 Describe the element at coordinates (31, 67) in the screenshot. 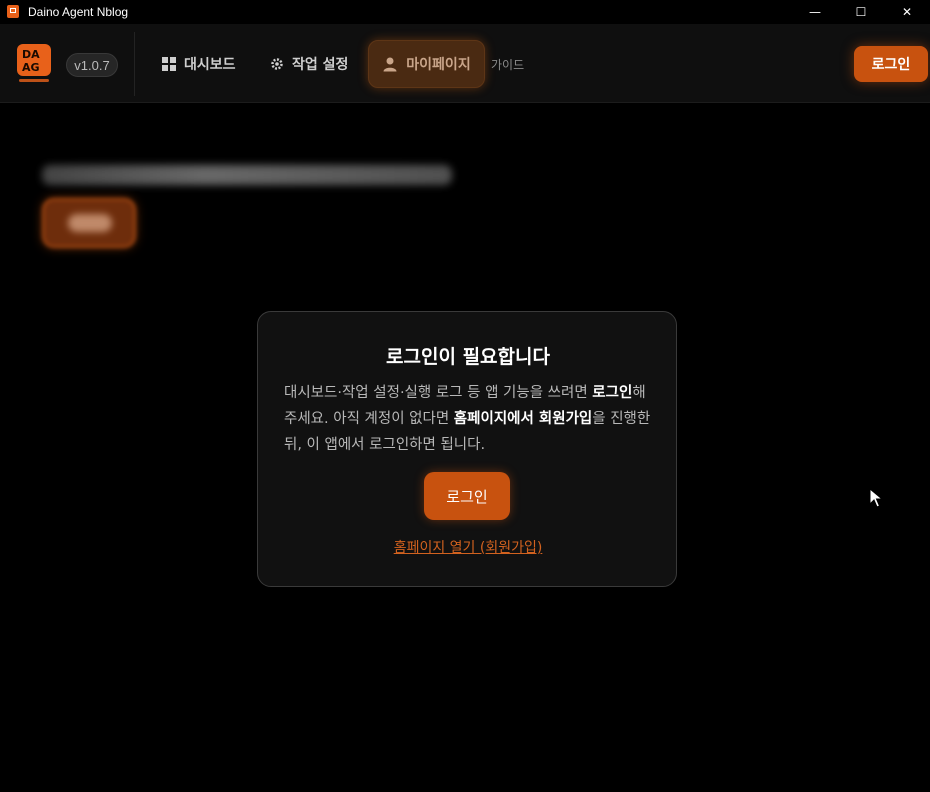

I see `svg-text: AG` at that location.